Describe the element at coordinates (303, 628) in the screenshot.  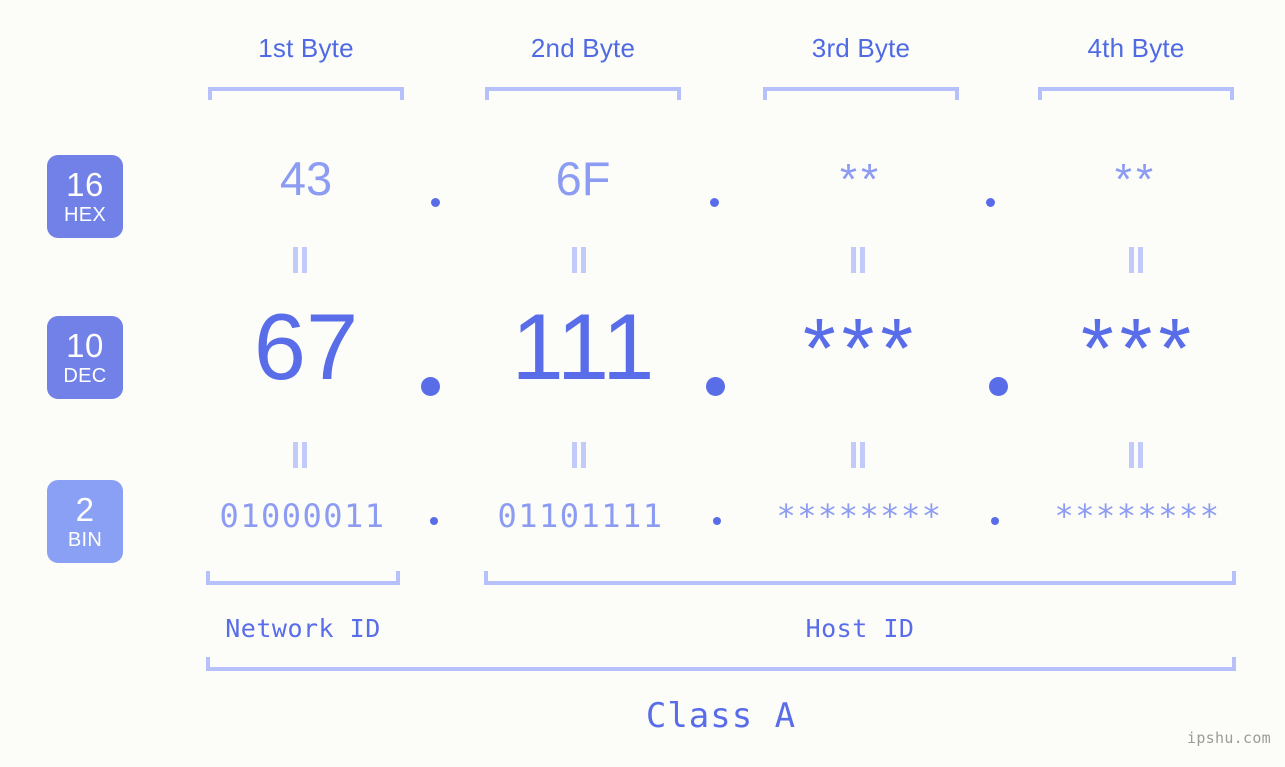
I see `network-id-label: Network ID` at that location.